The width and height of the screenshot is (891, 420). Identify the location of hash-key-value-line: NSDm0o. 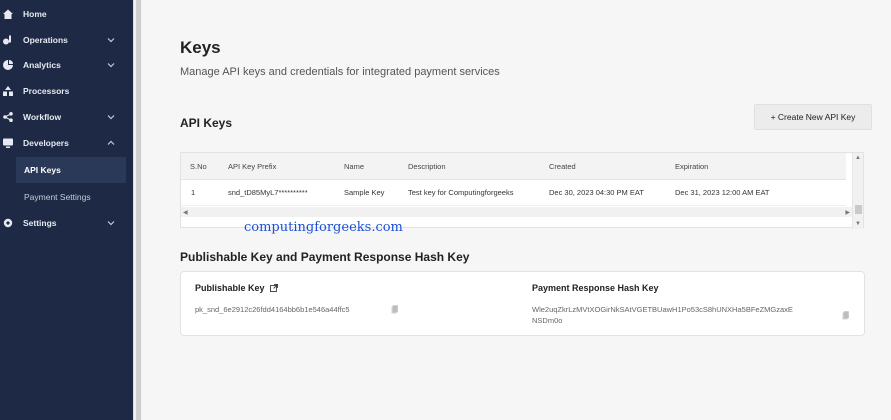
(547, 320).